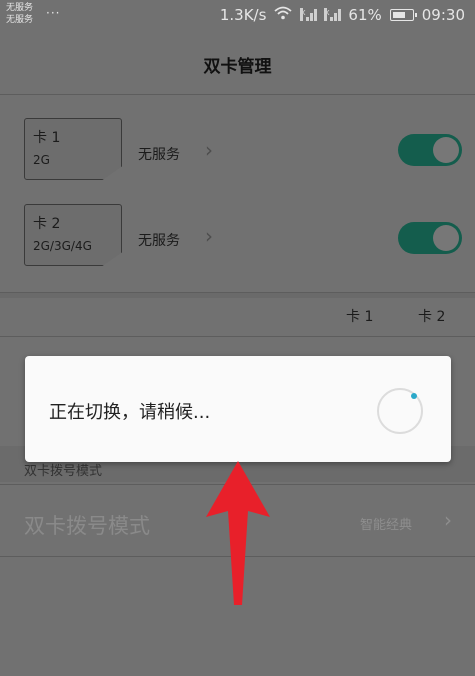  Describe the element at coordinates (73, 235) in the screenshot. I see `sim2-card-icon: 卡 2 2G/3G/4G` at that location.